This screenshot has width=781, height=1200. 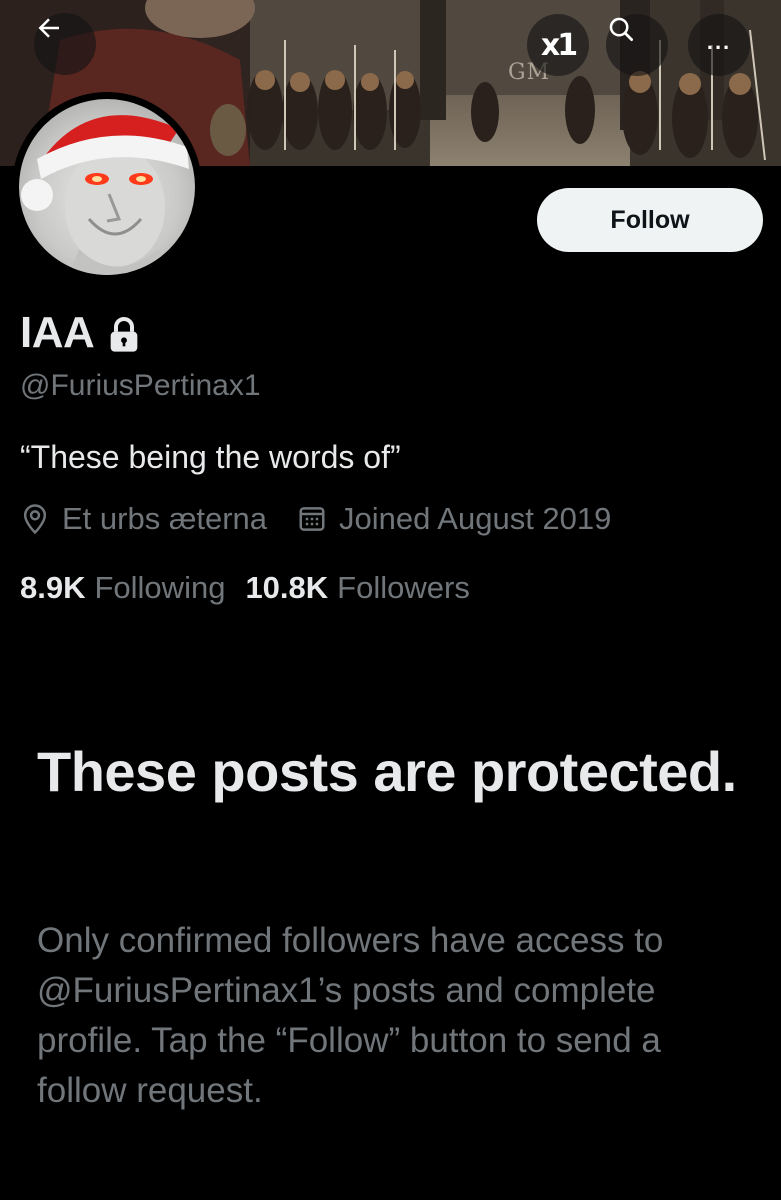 I want to click on arrow-left-icon, so click(x=48, y=28).